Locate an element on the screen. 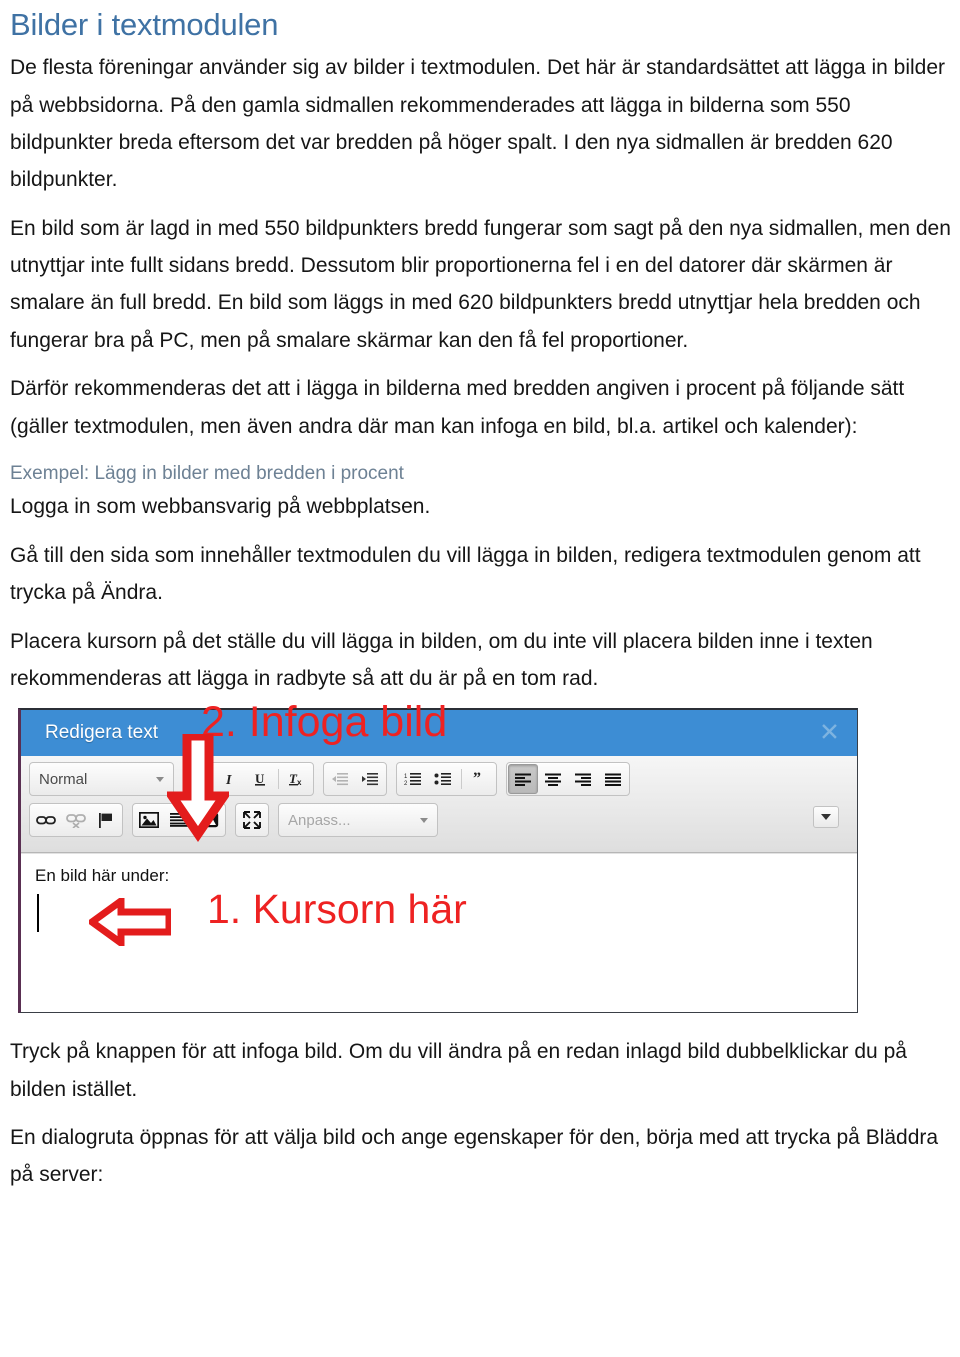 This screenshot has width=960, height=1357. svg-text: U is located at coordinates (260, 778).